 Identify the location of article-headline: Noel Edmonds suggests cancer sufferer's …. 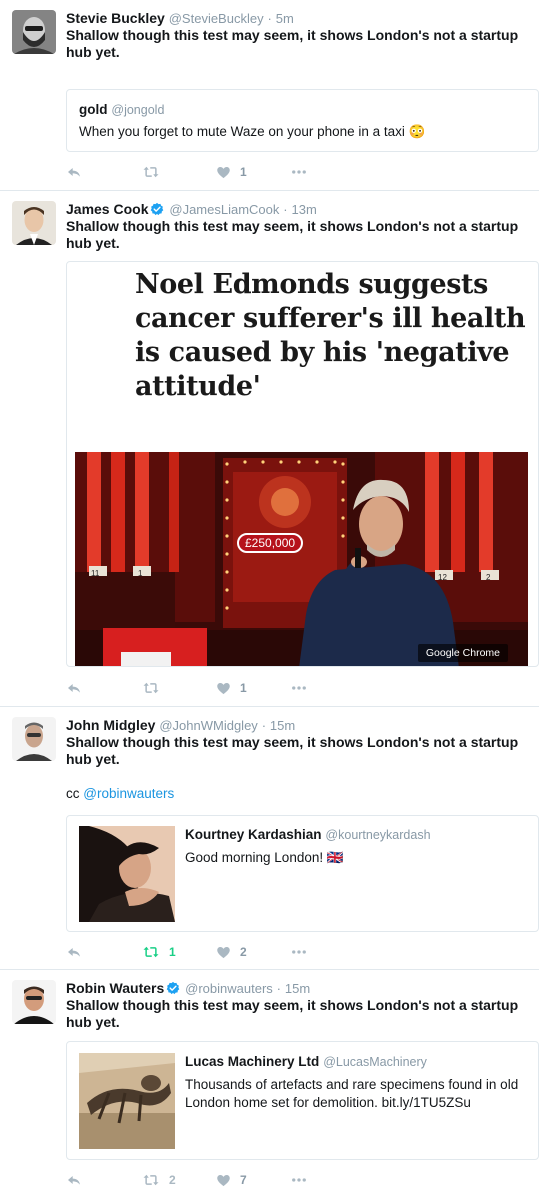
(330, 335).